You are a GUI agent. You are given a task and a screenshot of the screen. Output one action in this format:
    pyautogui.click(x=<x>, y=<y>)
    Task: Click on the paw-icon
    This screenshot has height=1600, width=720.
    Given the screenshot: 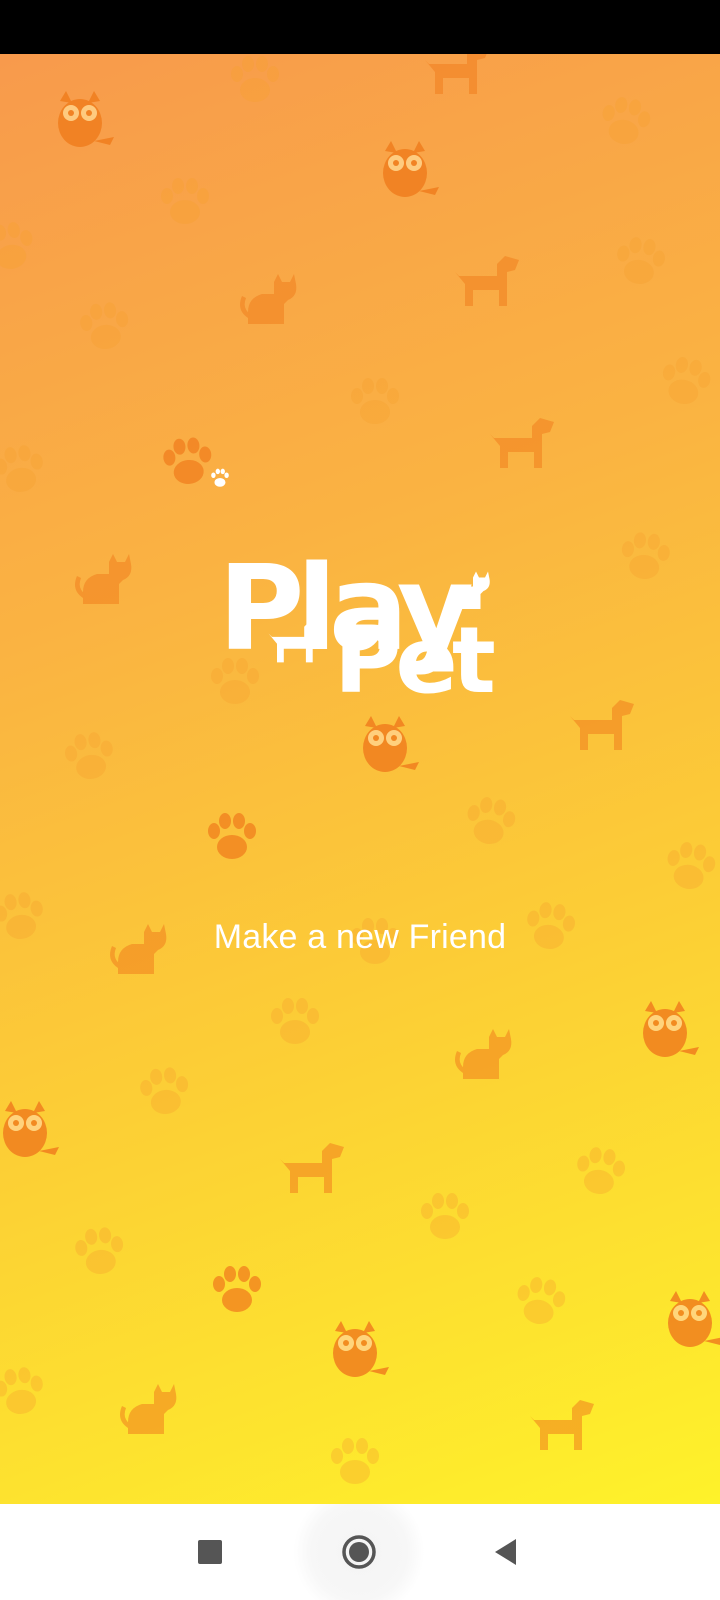 What is the action you would take?
    pyautogui.click(x=220, y=477)
    